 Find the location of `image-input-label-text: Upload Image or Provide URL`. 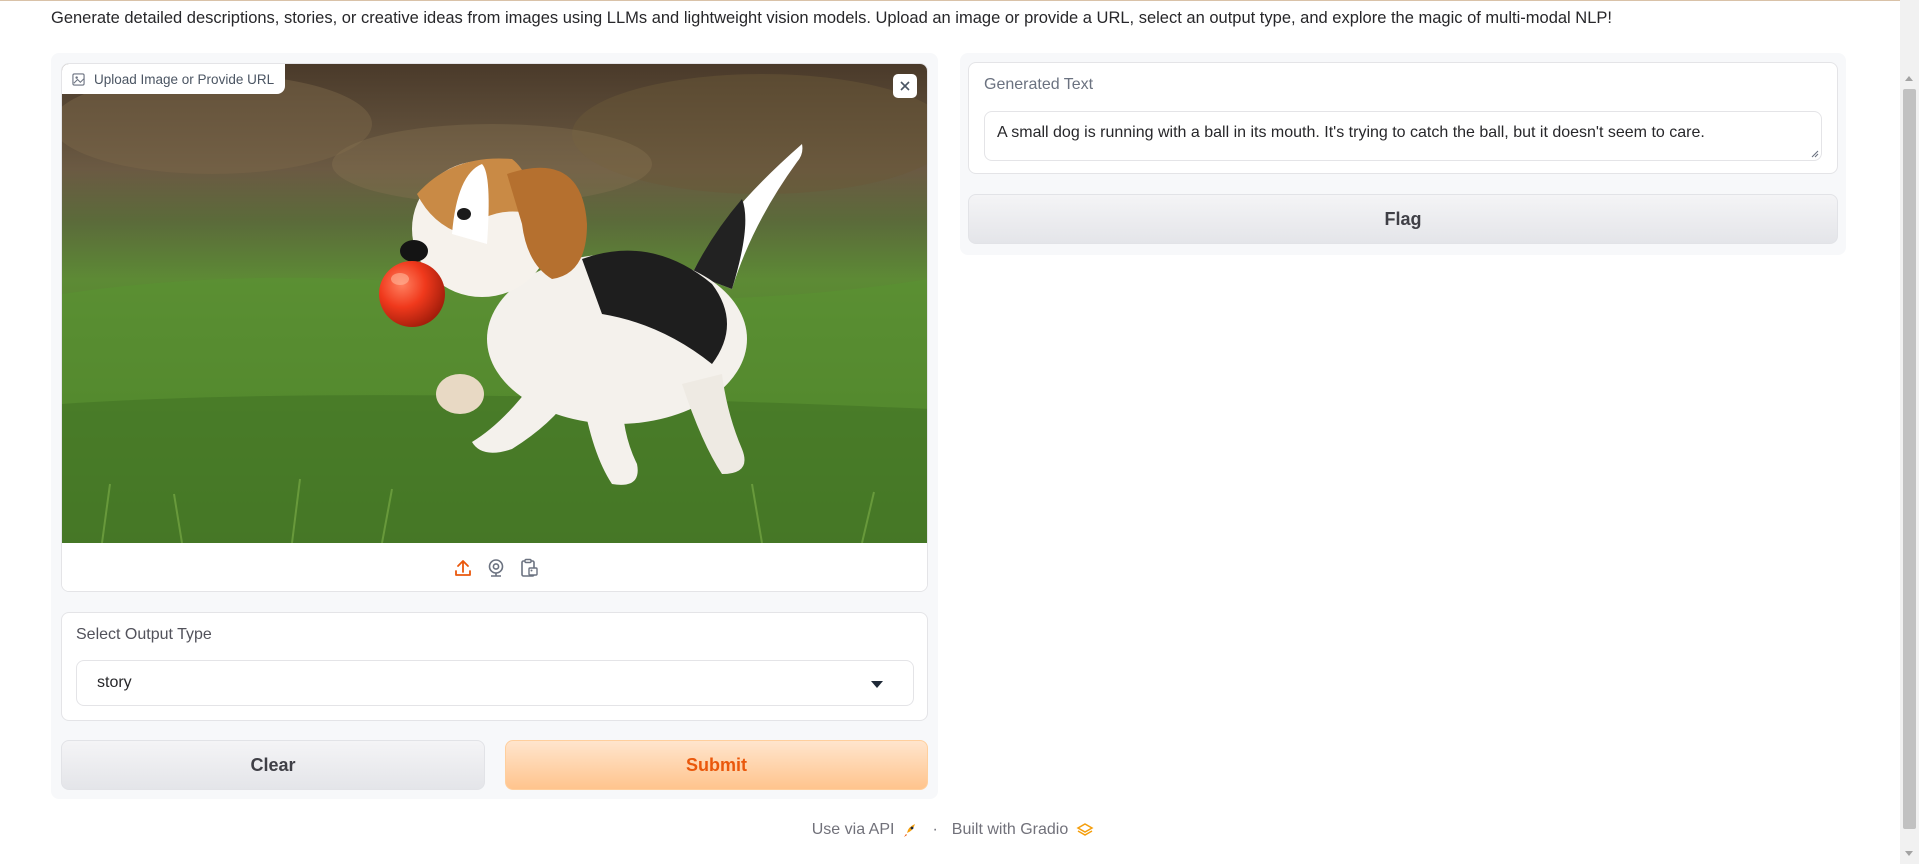

image-input-label-text: Upload Image or Provide URL is located at coordinates (184, 79).